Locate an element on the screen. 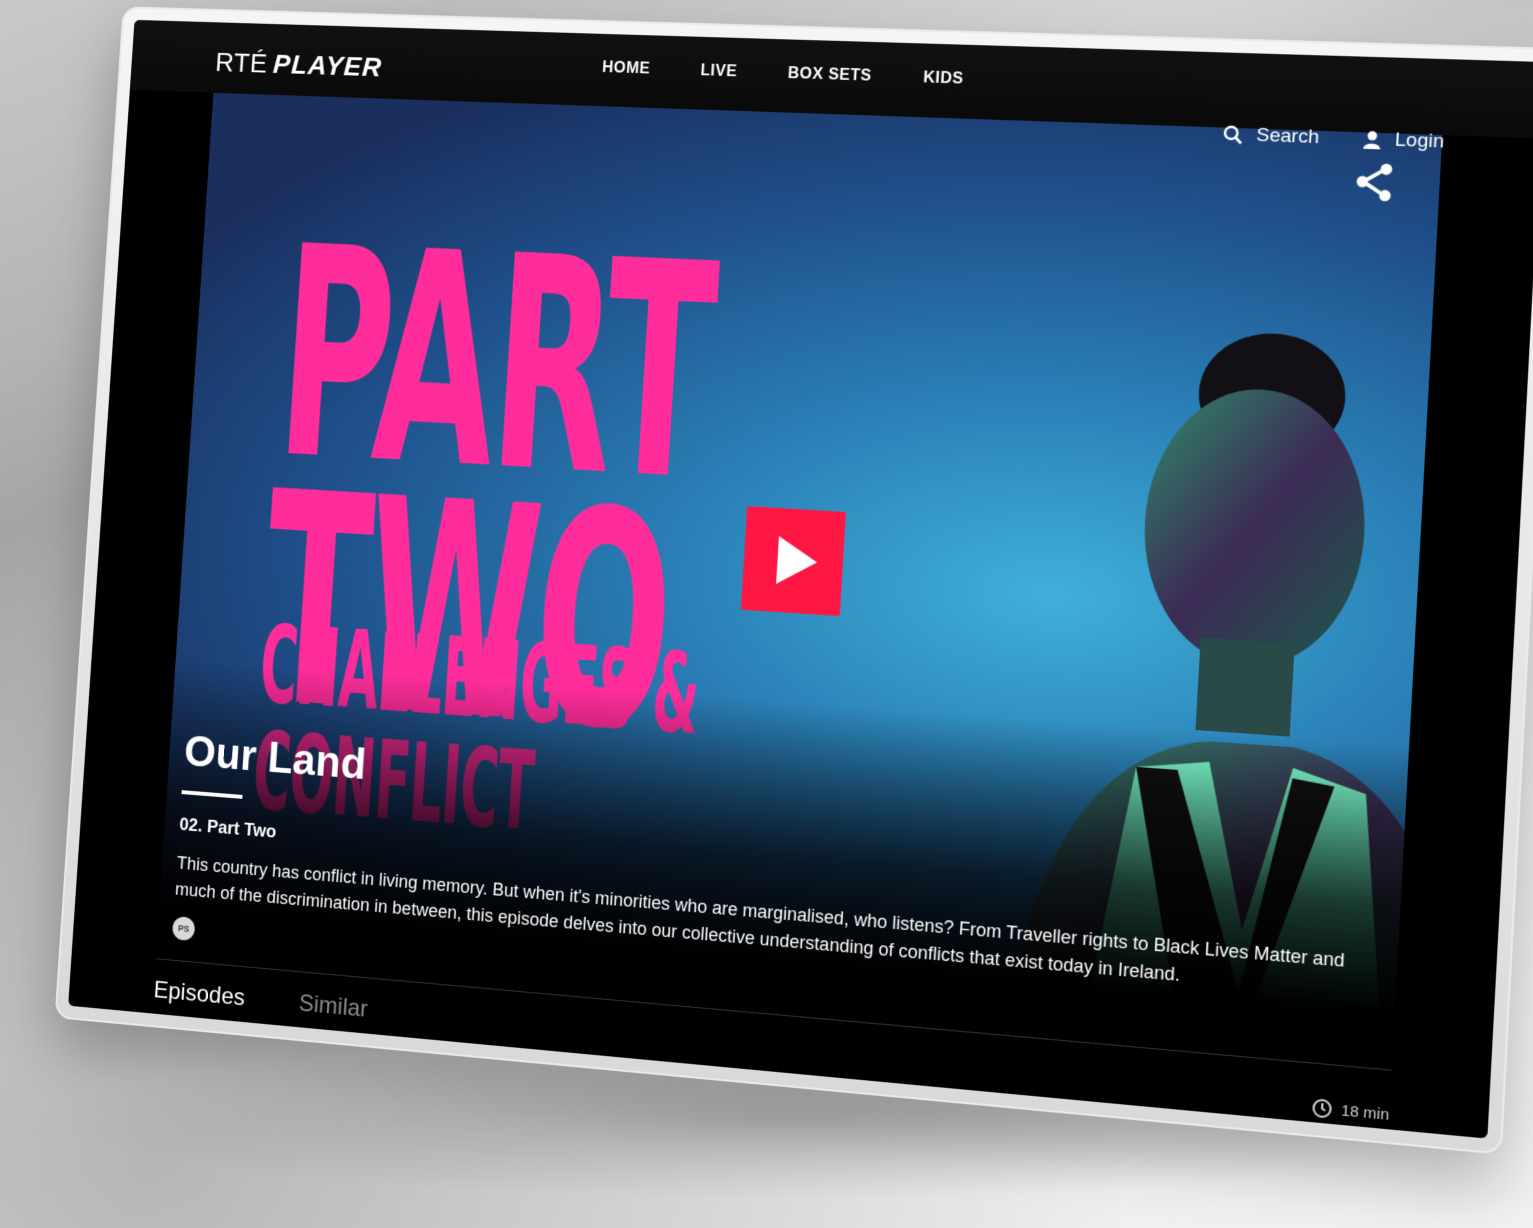  share-icon is located at coordinates (1374, 182).